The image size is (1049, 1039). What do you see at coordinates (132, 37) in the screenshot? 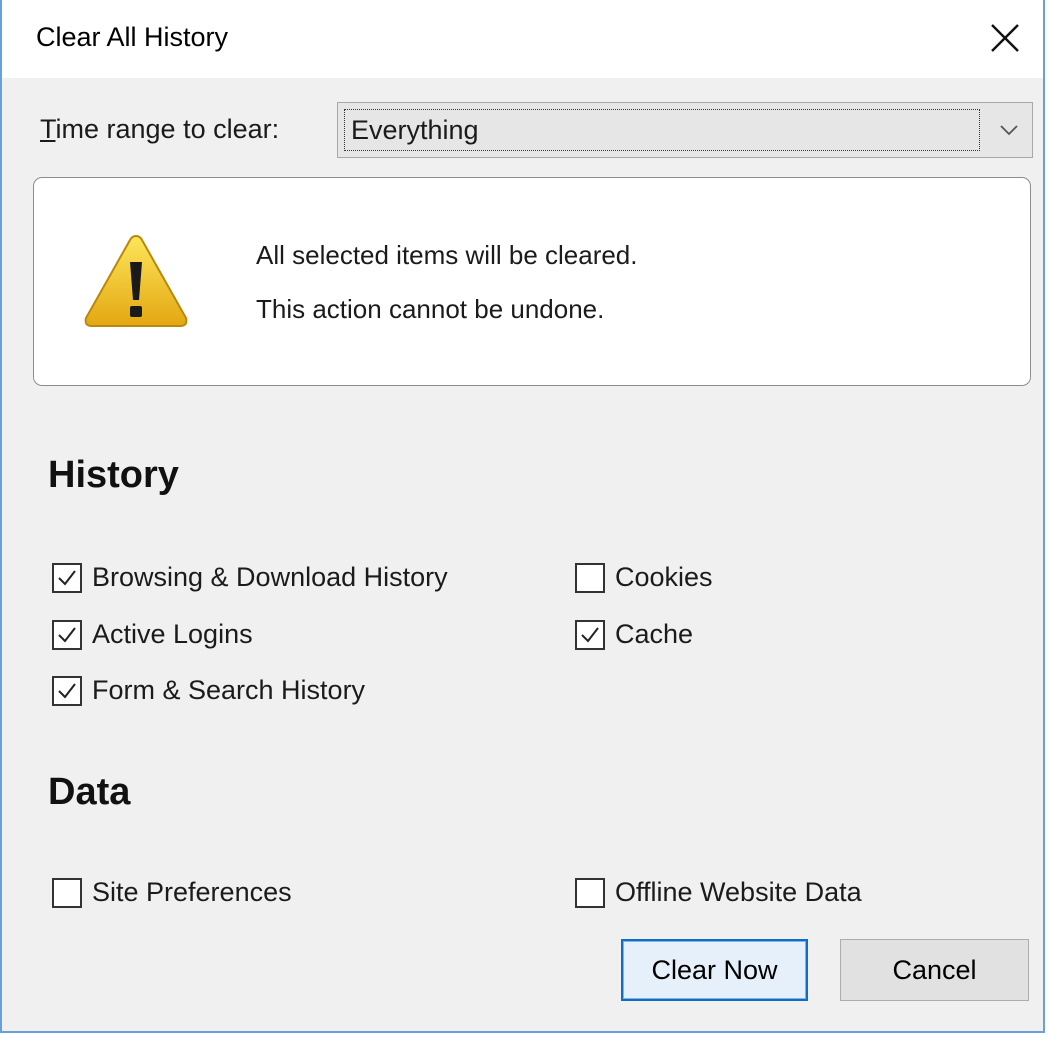
I see `dialog-title: Clear All History` at bounding box center [132, 37].